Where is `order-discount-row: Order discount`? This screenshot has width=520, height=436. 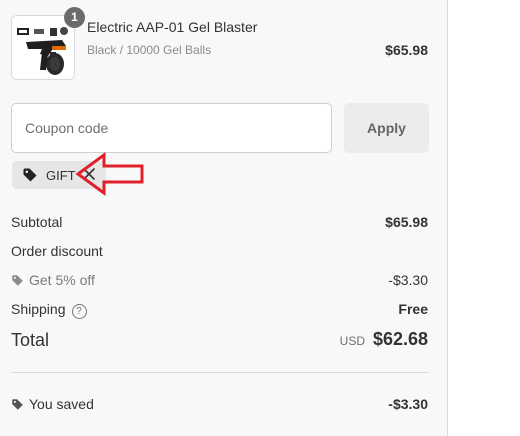 order-discount-row: Order discount is located at coordinates (219, 251).